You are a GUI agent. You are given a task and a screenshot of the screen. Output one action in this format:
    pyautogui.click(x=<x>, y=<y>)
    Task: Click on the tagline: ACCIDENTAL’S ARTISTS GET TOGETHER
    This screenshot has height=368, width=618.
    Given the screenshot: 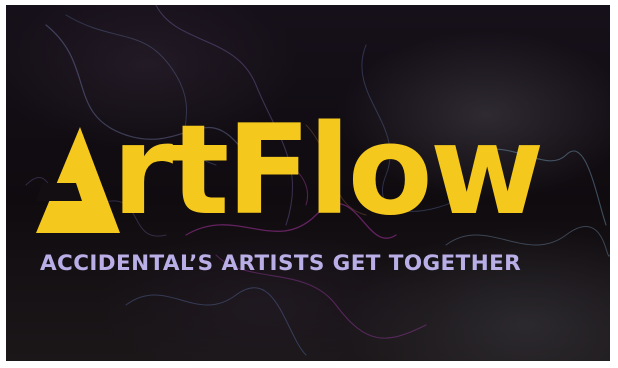 What is the action you would take?
    pyautogui.click(x=281, y=263)
    